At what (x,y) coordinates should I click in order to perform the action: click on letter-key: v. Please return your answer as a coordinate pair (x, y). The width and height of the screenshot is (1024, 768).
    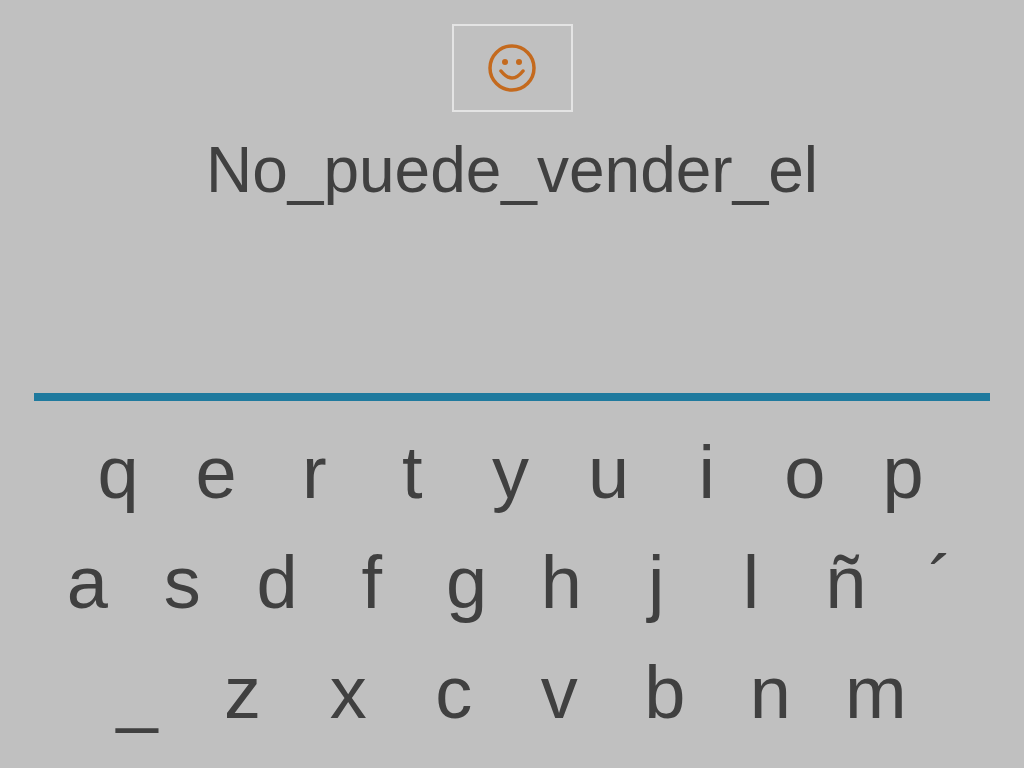
    Looking at the image, I should click on (559, 693).